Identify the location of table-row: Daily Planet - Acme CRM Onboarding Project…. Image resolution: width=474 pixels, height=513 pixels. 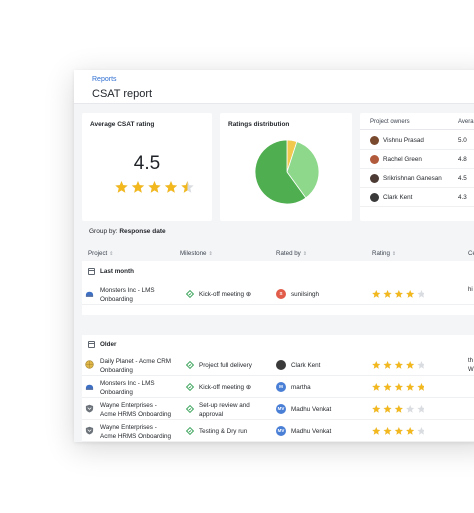
(278, 365).